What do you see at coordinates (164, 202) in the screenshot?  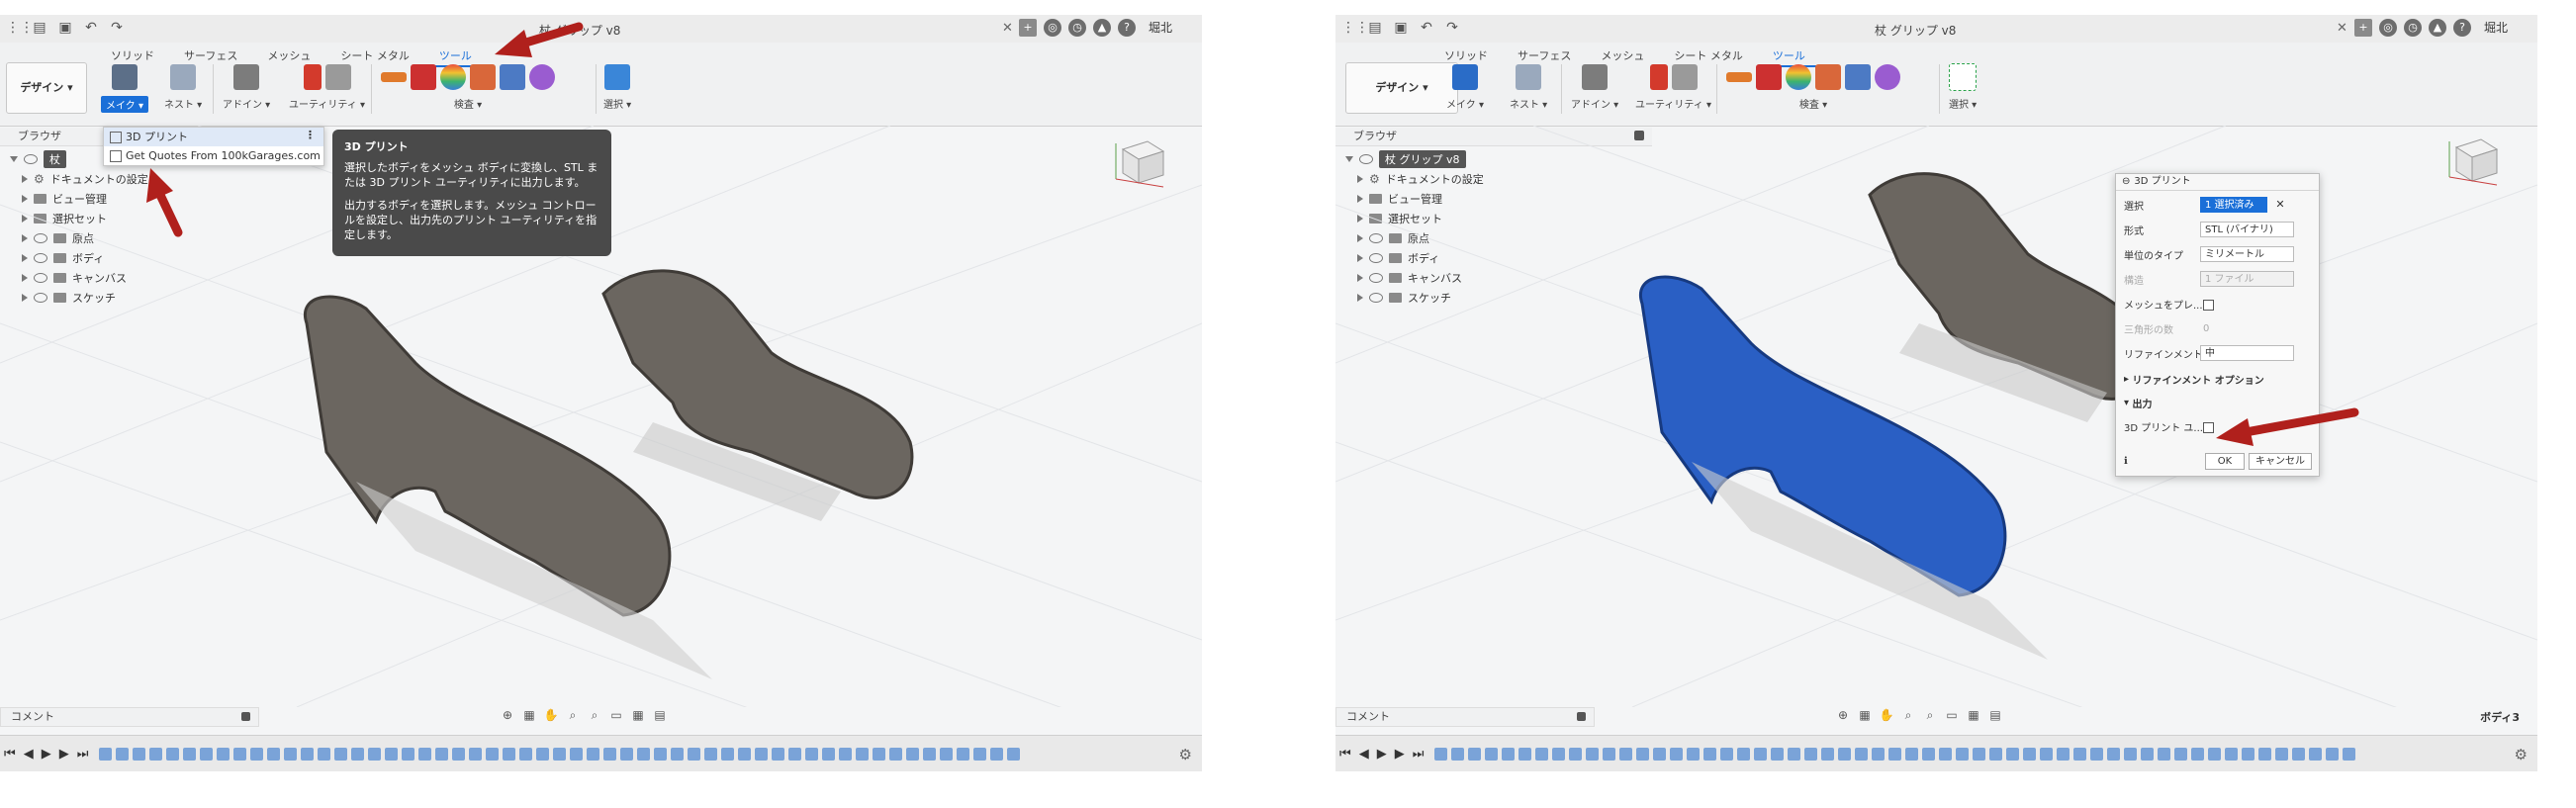 I see `annotation-arrow-make-menu` at bounding box center [164, 202].